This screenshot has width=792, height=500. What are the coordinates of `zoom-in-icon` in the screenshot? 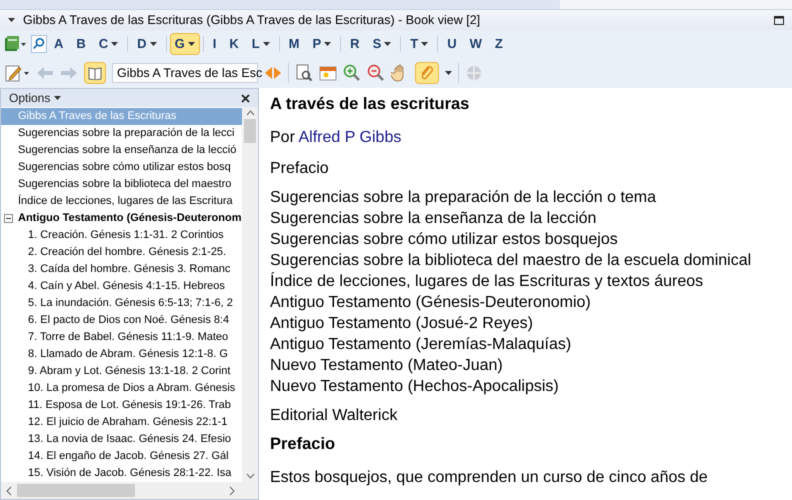 It's located at (352, 73).